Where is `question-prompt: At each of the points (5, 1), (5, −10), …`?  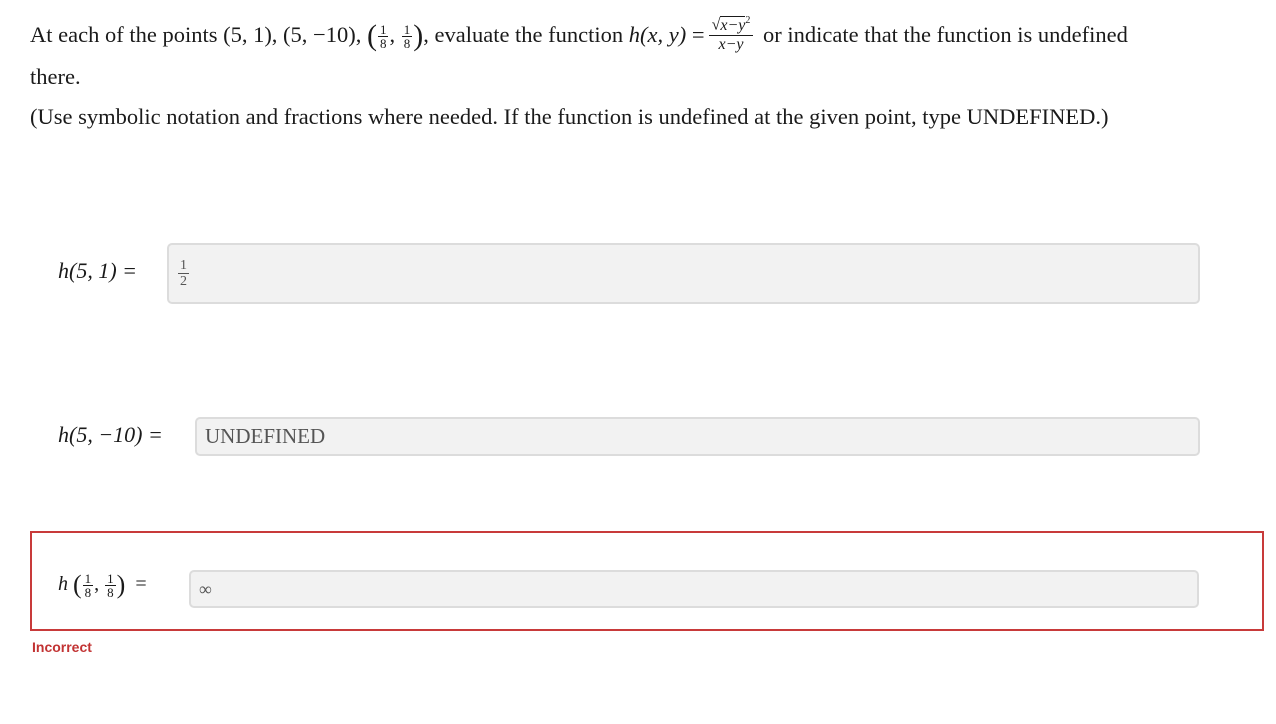
question-prompt: At each of the points (5, 1), (5, −10), … is located at coordinates (640, 55).